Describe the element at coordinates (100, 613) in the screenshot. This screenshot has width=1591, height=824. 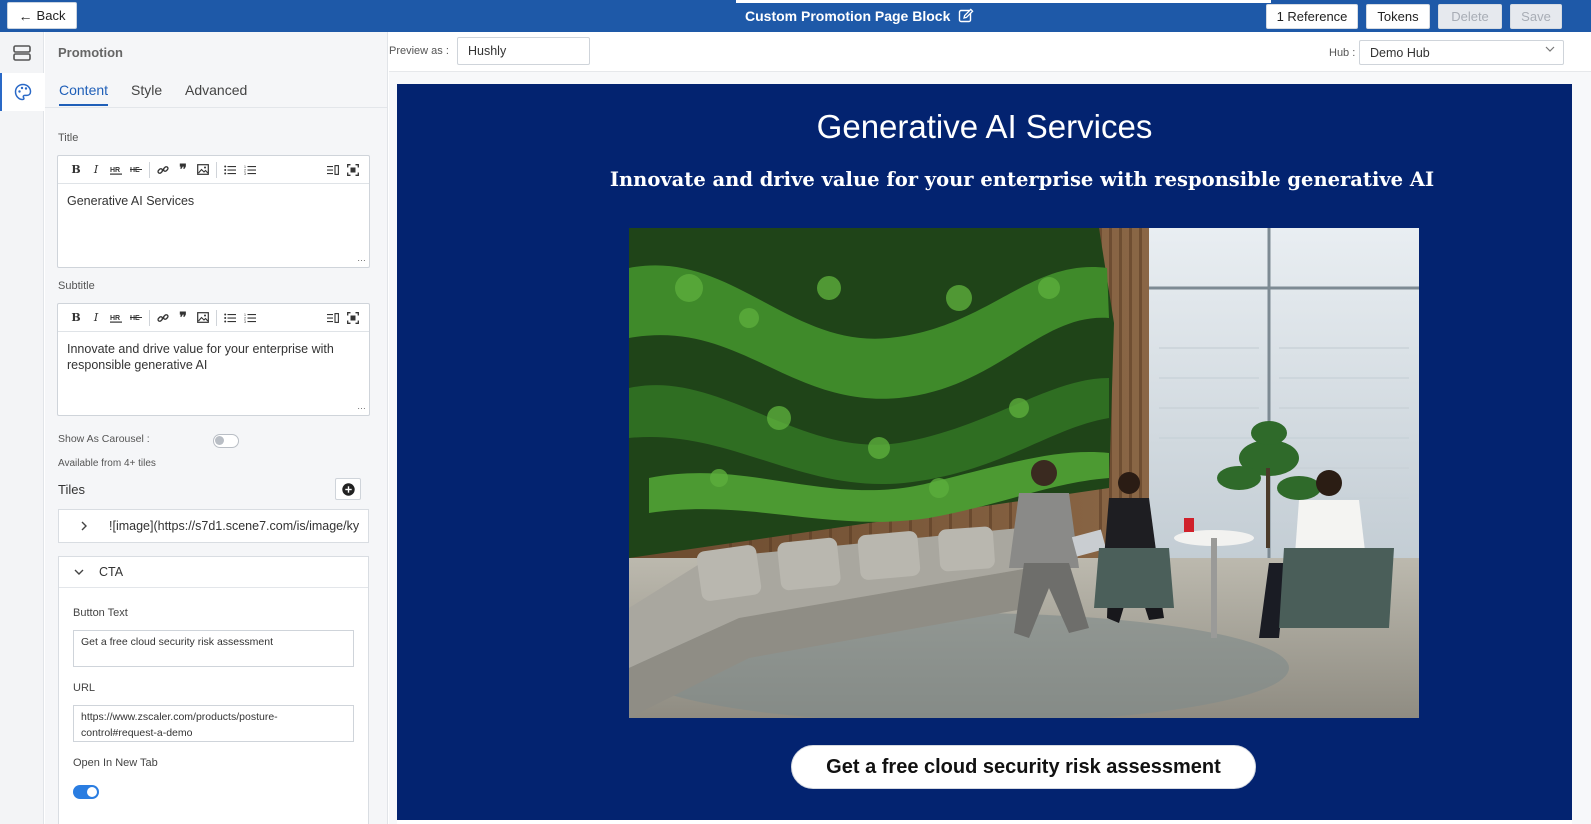
I see `button-text-label: Button Text` at that location.